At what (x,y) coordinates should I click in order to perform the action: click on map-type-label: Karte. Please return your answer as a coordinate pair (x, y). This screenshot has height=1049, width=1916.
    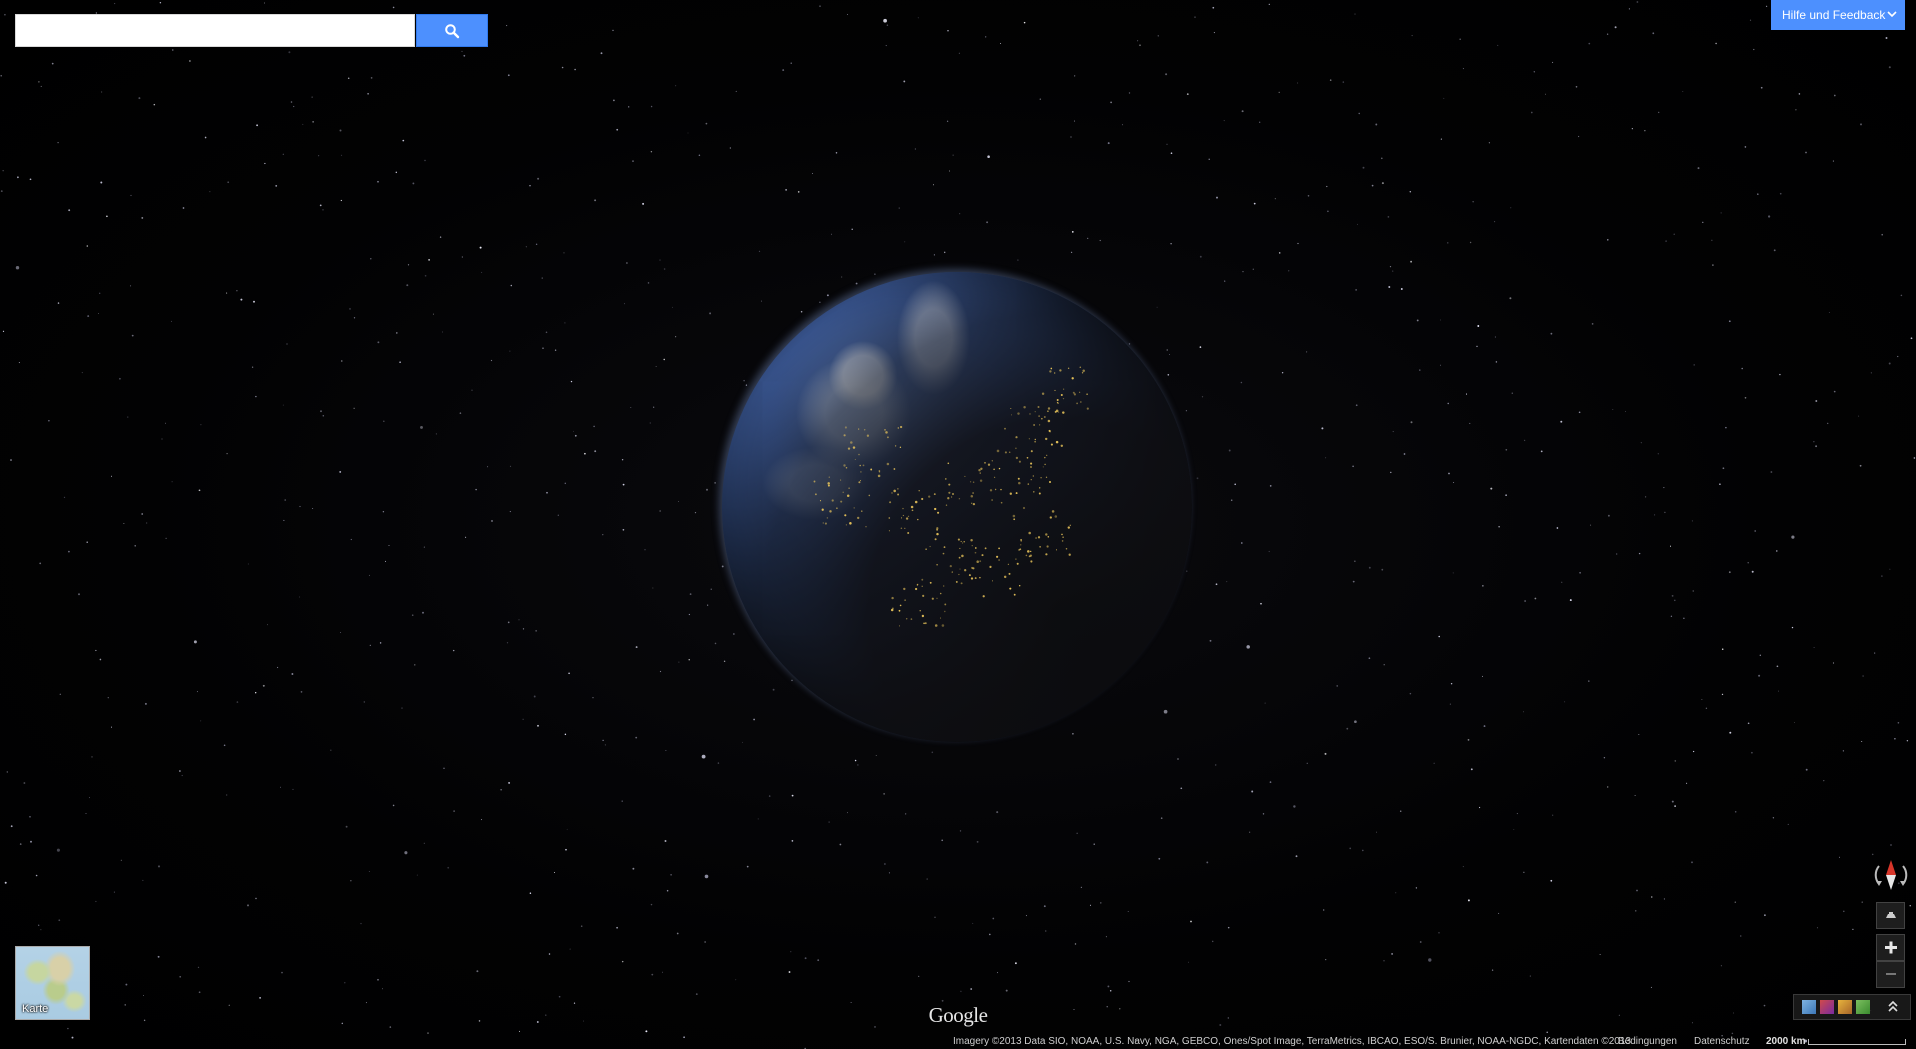
    Looking at the image, I should click on (35, 1009).